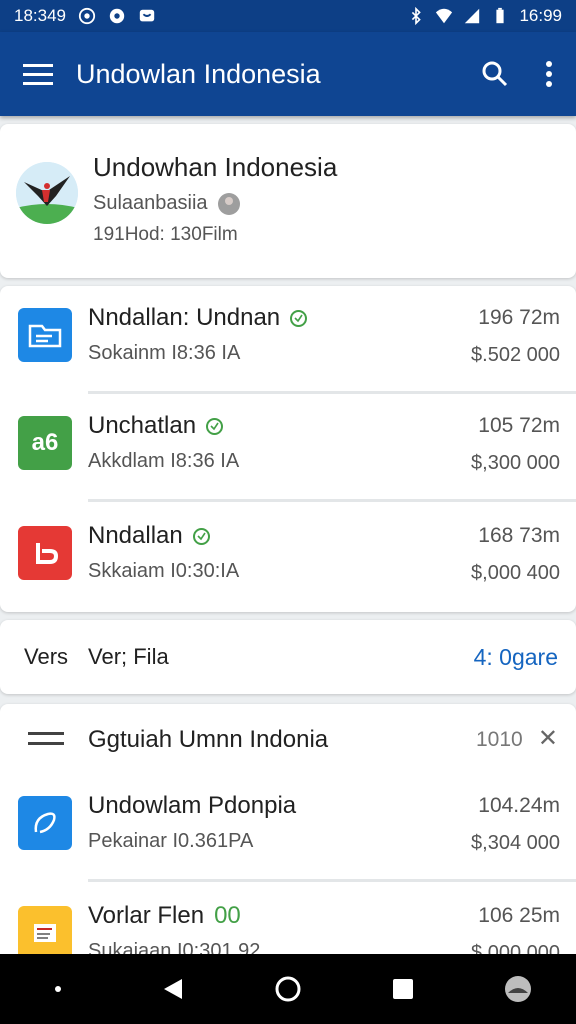 Image resolution: width=576 pixels, height=1024 pixels. I want to click on item-size: 104.24m, so click(519, 805).